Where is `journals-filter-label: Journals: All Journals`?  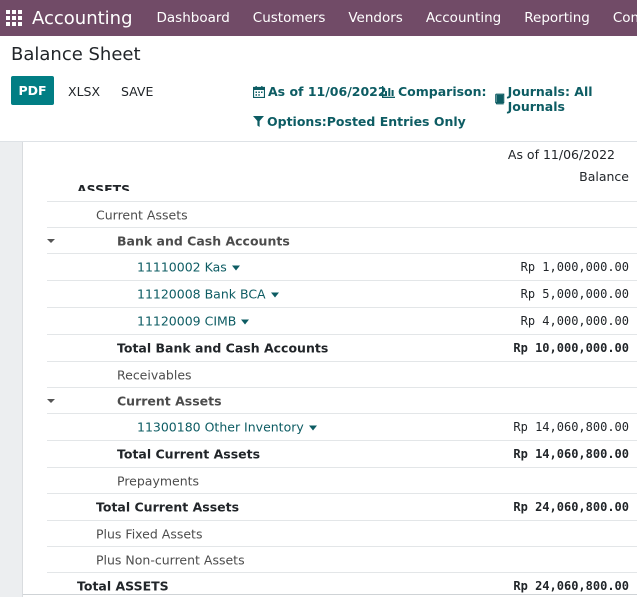 journals-filter-label: Journals: All Journals is located at coordinates (550, 99).